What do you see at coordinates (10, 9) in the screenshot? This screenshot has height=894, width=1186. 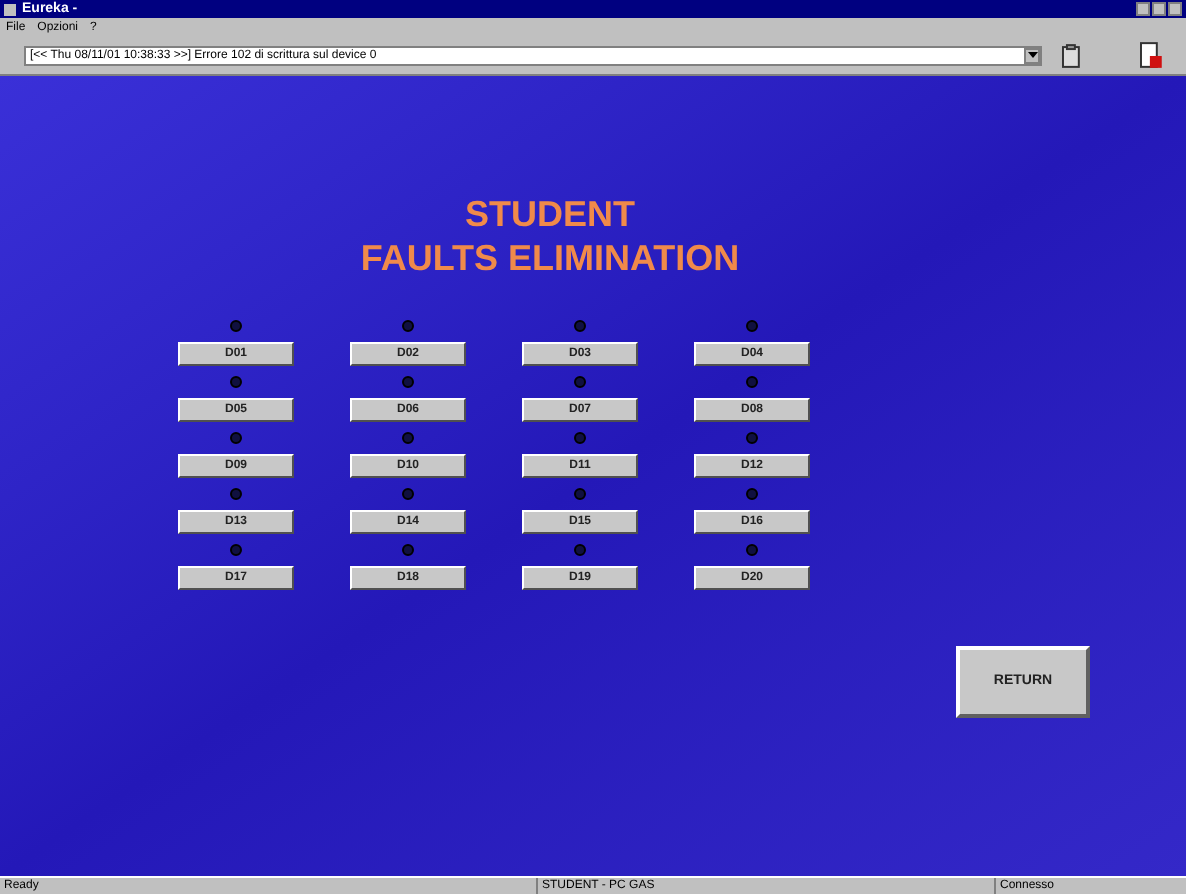 I see `app-icon` at bounding box center [10, 9].